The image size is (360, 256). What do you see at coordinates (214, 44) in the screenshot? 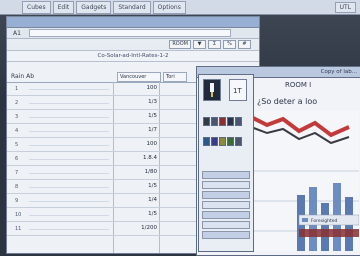
I see `toolbar-sum-button: Σ` at bounding box center [214, 44].